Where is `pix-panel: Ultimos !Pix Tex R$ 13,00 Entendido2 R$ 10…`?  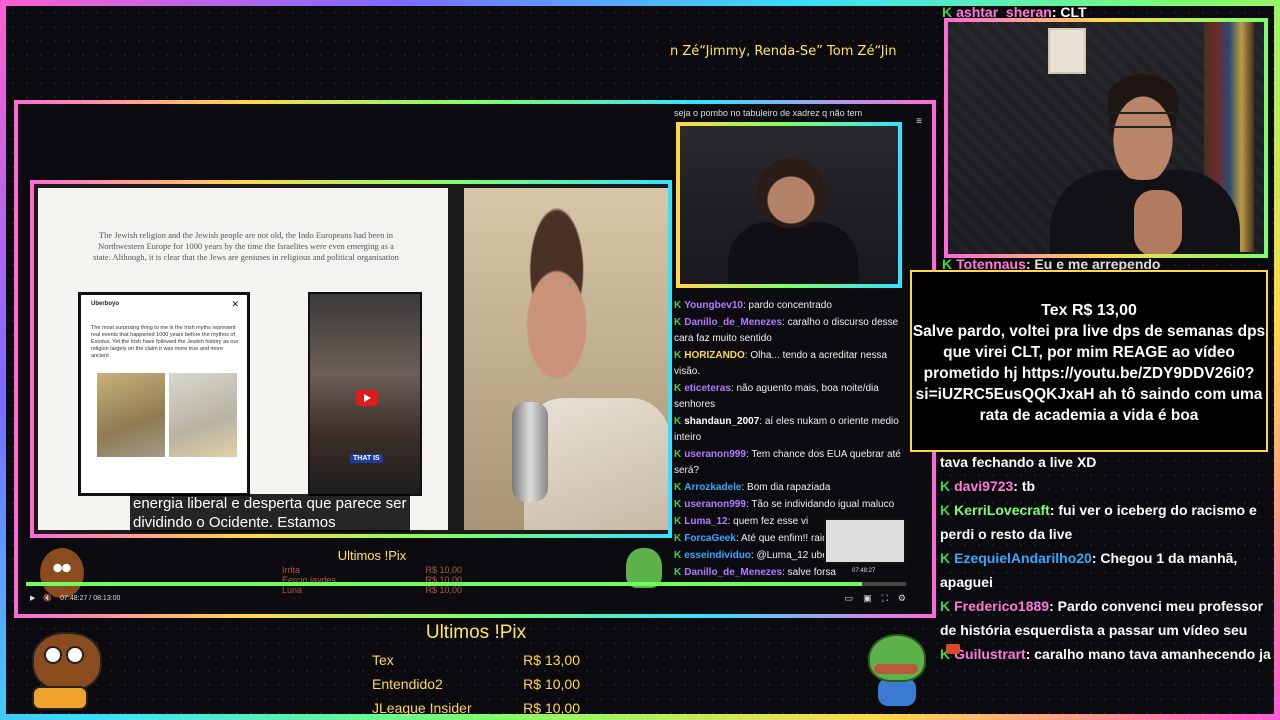
pix-panel: Ultimos !Pix Tex R$ 13,00 Entendido2 R$ 10… is located at coordinates (476, 671).